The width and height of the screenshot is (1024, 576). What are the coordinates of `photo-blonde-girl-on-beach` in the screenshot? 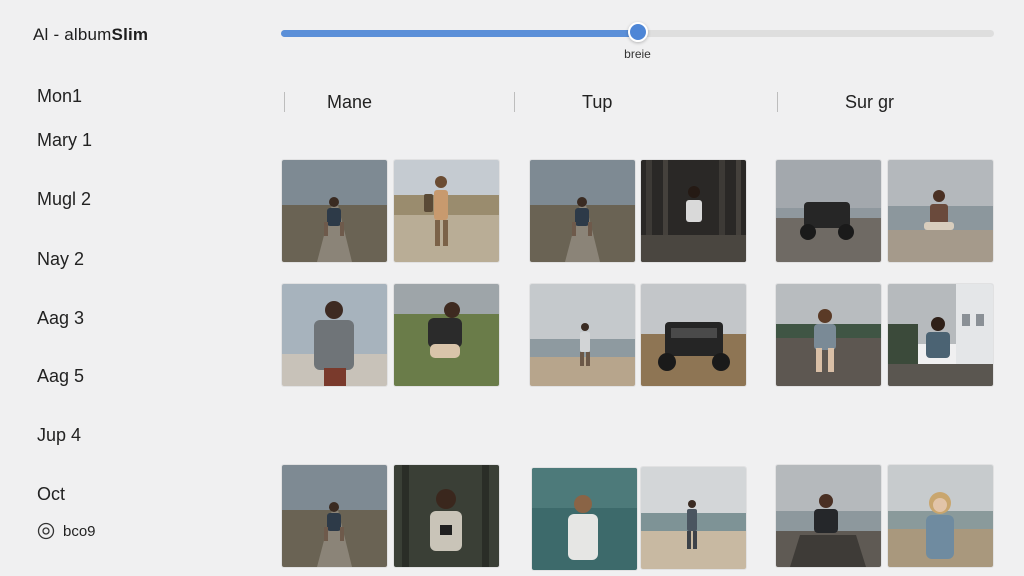 It's located at (940, 516).